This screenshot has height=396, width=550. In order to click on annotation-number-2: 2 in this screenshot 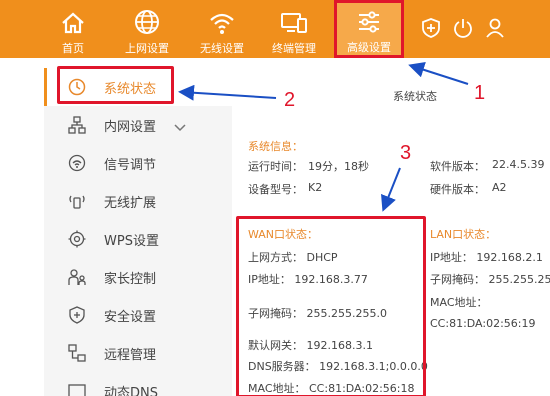, I will do `click(290, 100)`.